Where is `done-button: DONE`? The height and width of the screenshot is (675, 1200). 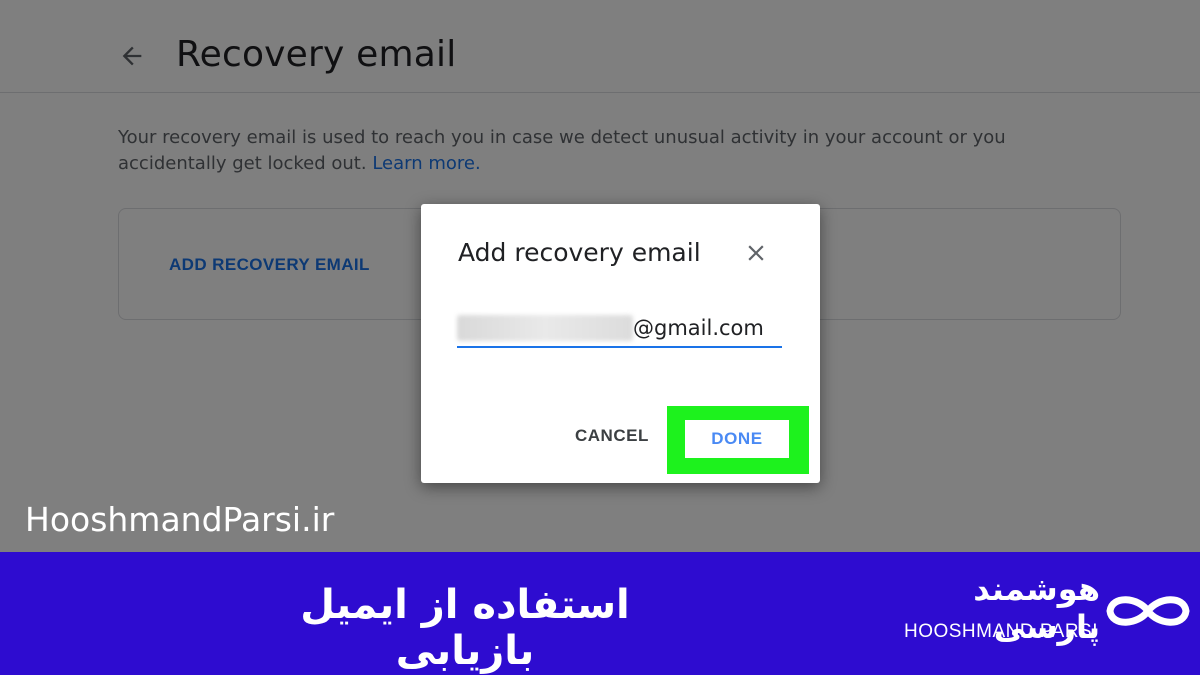 done-button: DONE is located at coordinates (737, 439).